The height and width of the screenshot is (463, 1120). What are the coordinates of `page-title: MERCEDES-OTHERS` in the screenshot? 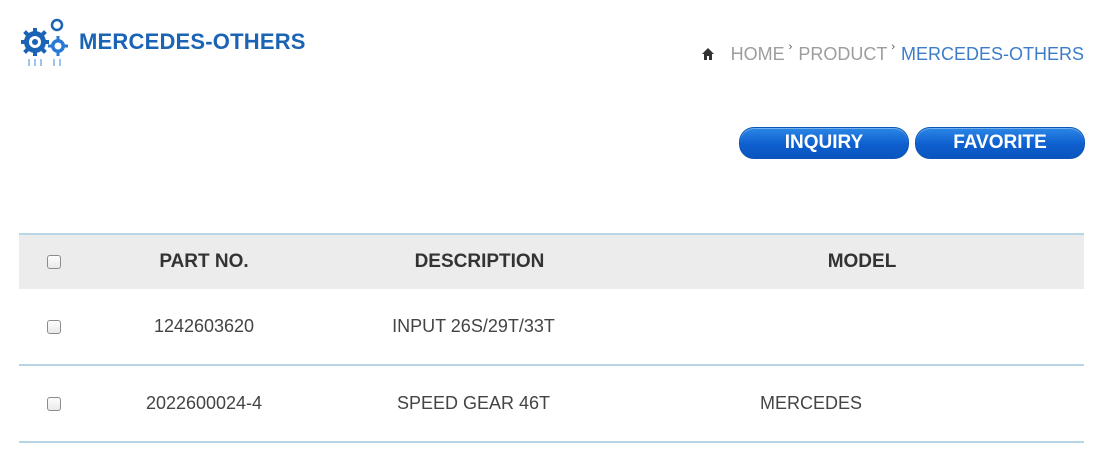 It's located at (192, 41).